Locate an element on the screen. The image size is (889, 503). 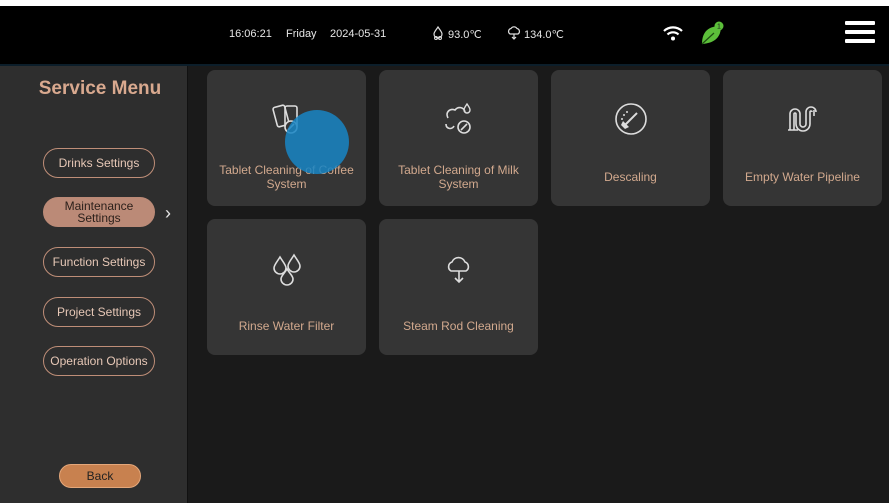
touch-indicator is located at coordinates (317, 142).